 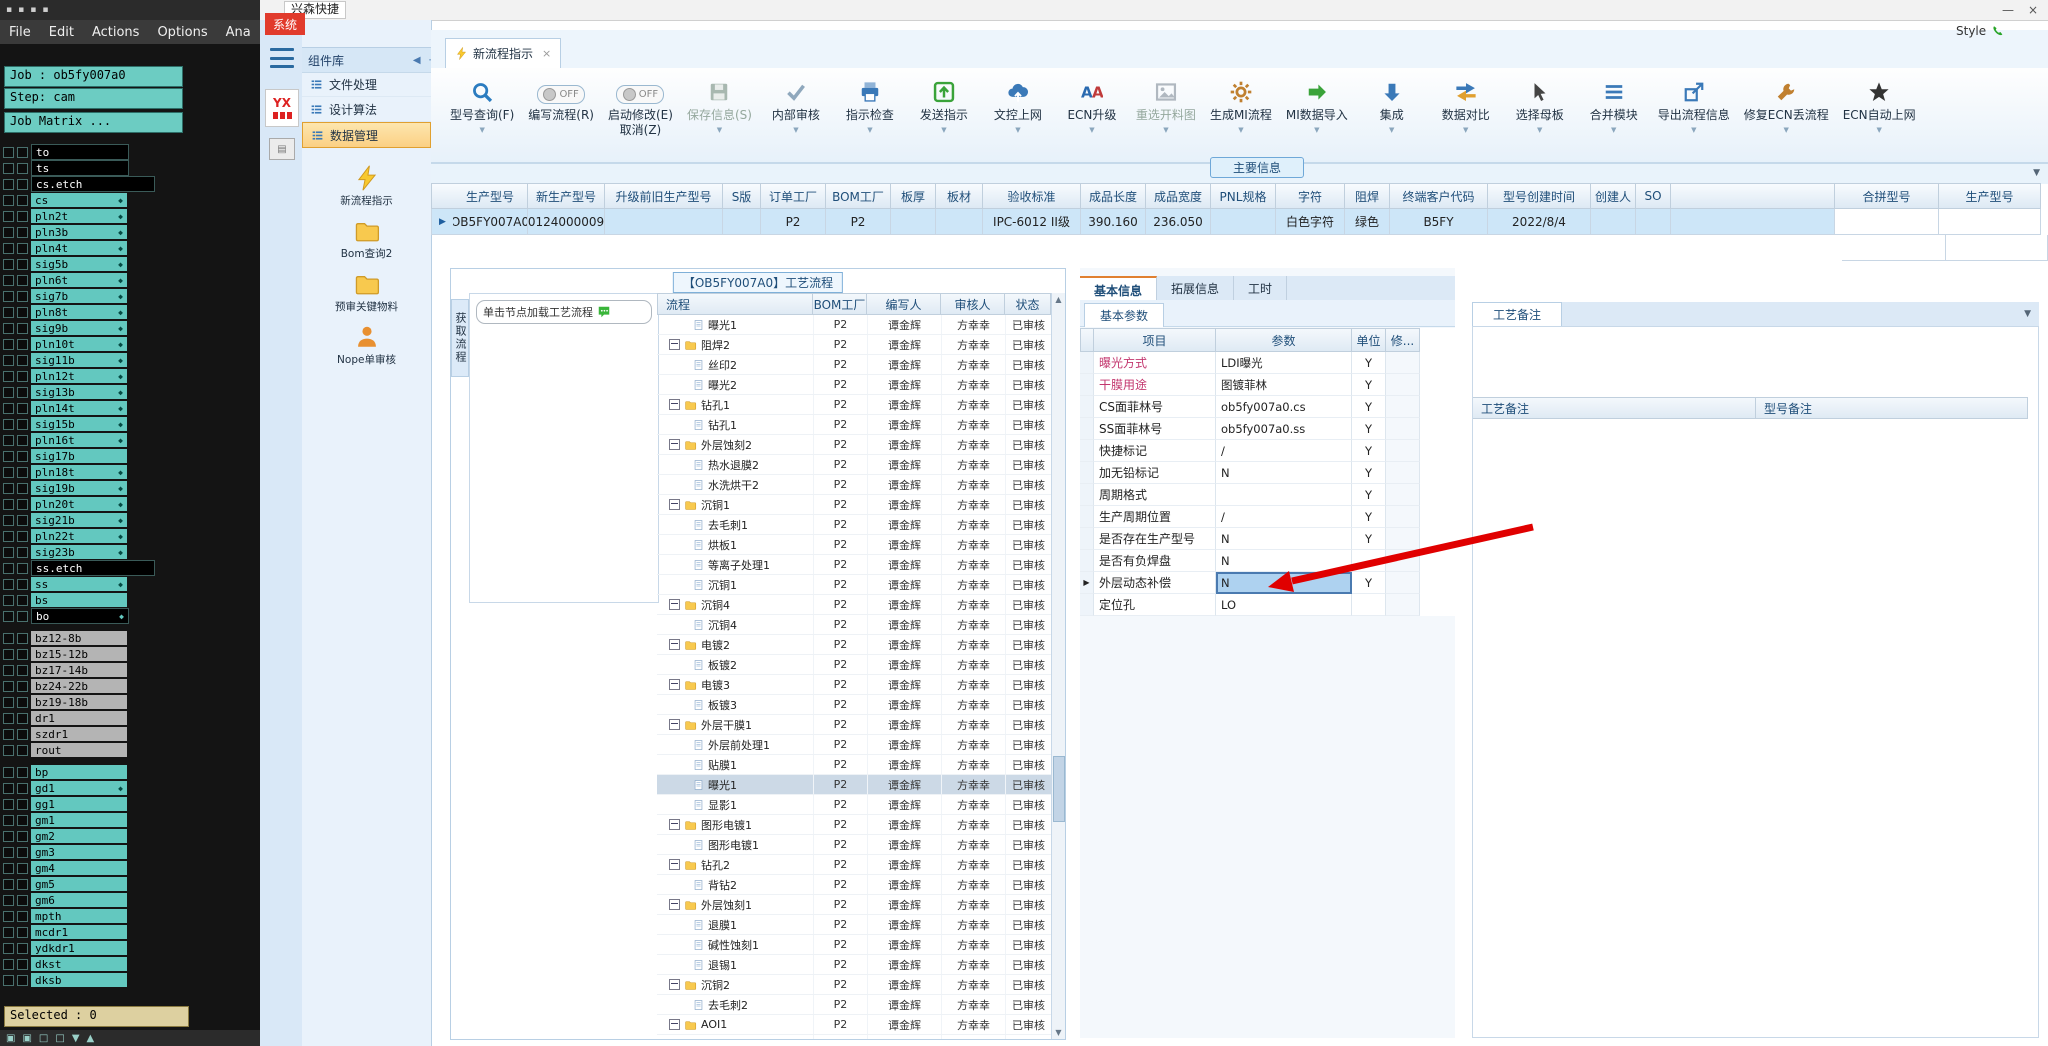 I want to click on column-header: S版, so click(x=742, y=196).